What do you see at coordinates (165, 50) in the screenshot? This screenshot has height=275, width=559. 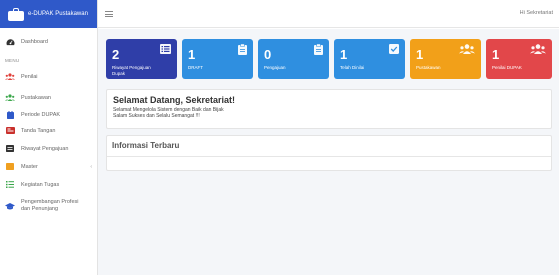 I see `list-alt-icon` at bounding box center [165, 50].